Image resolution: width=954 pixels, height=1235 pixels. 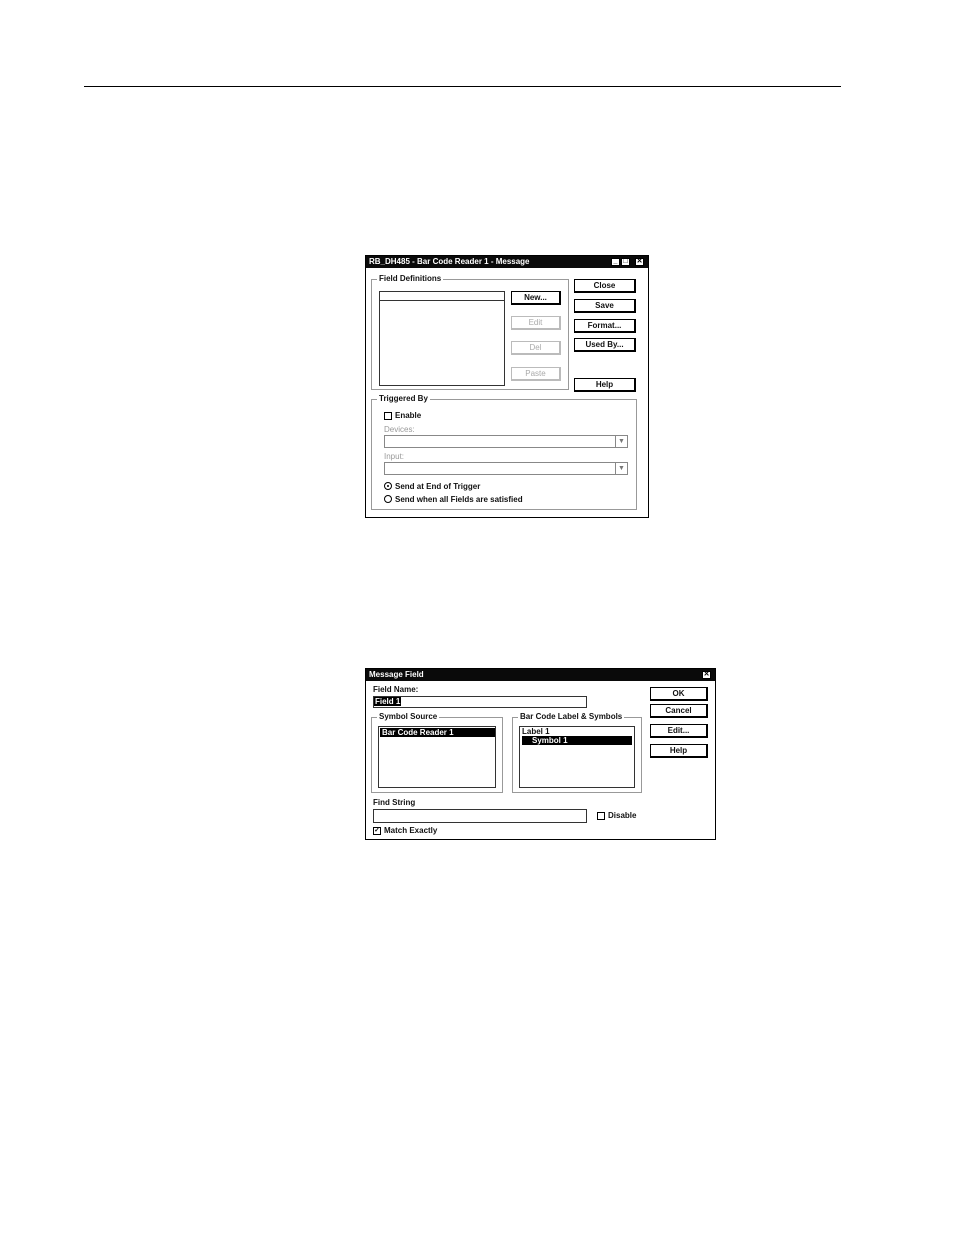 I want to click on edit-button: Edit, so click(x=536, y=323).